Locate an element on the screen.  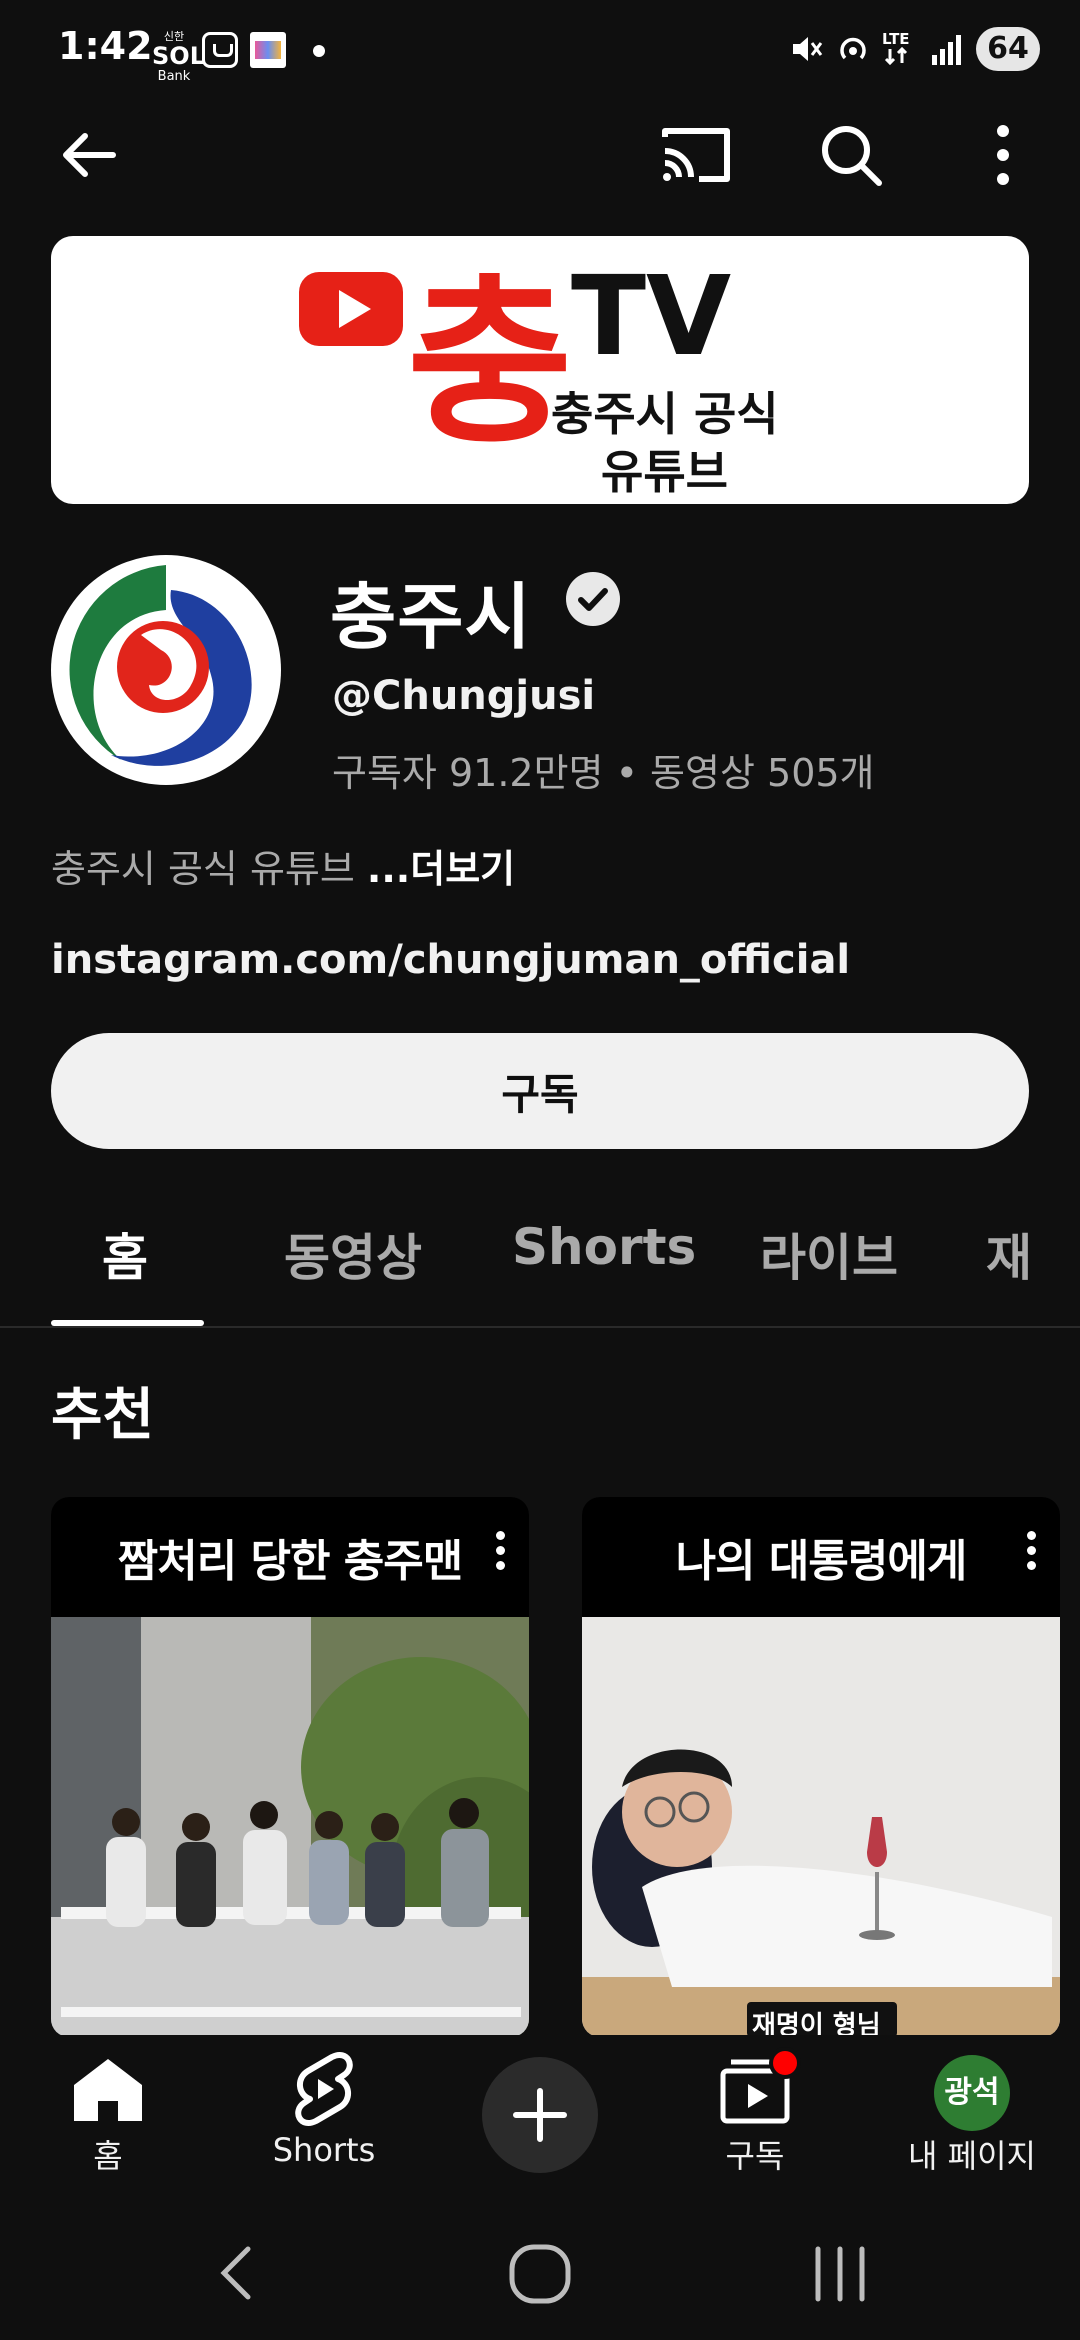
more-vertical-icon is located at coordinates (1003, 155).